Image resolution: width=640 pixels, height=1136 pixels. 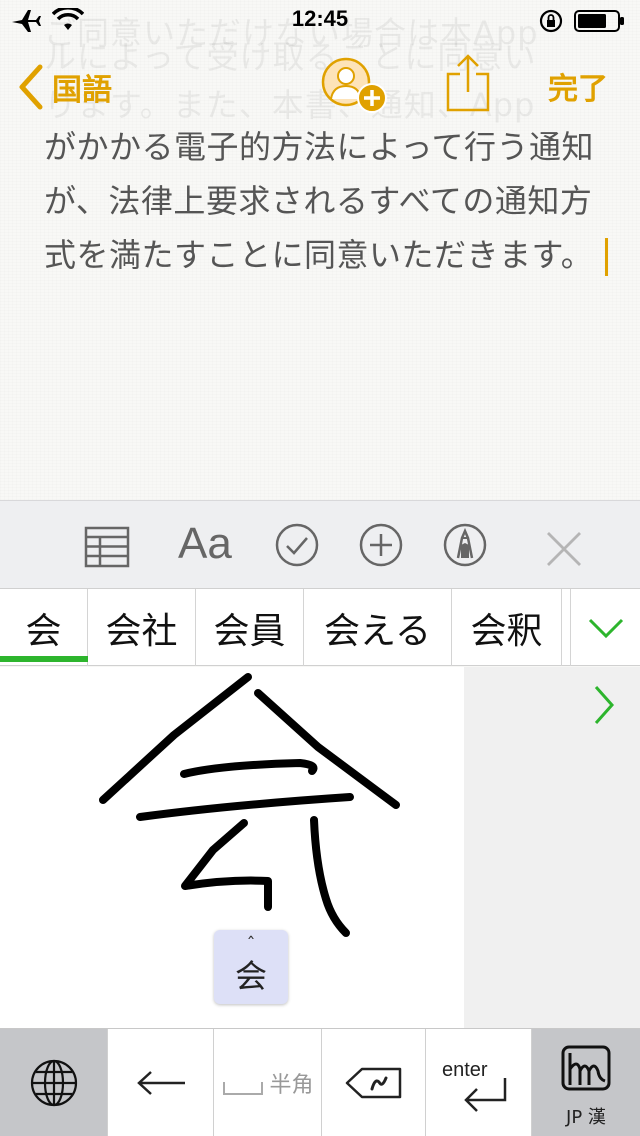 I want to click on candidate-bar: 会 会社 会員 会える 会釈, so click(x=320, y=627).